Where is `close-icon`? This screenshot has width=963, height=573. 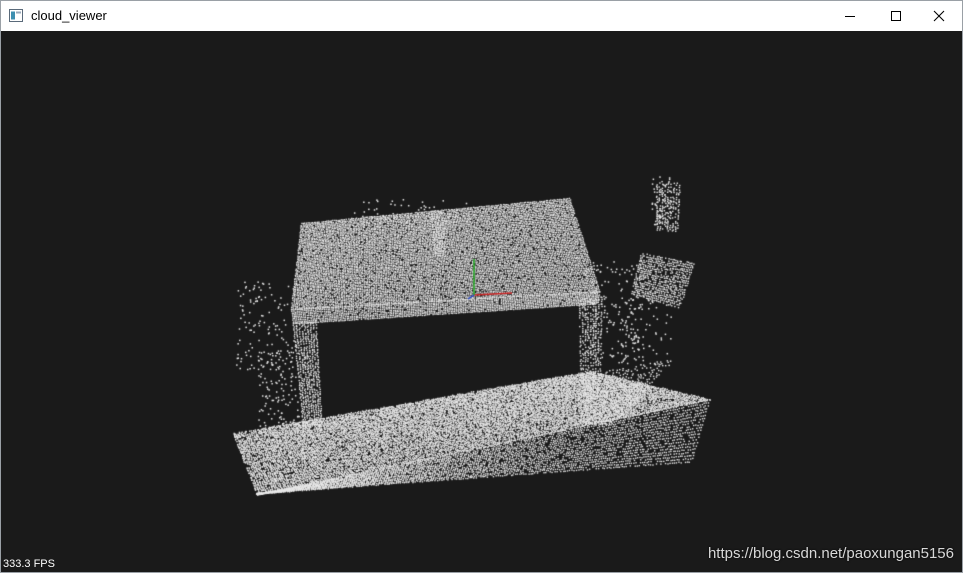
close-icon is located at coordinates (939, 16).